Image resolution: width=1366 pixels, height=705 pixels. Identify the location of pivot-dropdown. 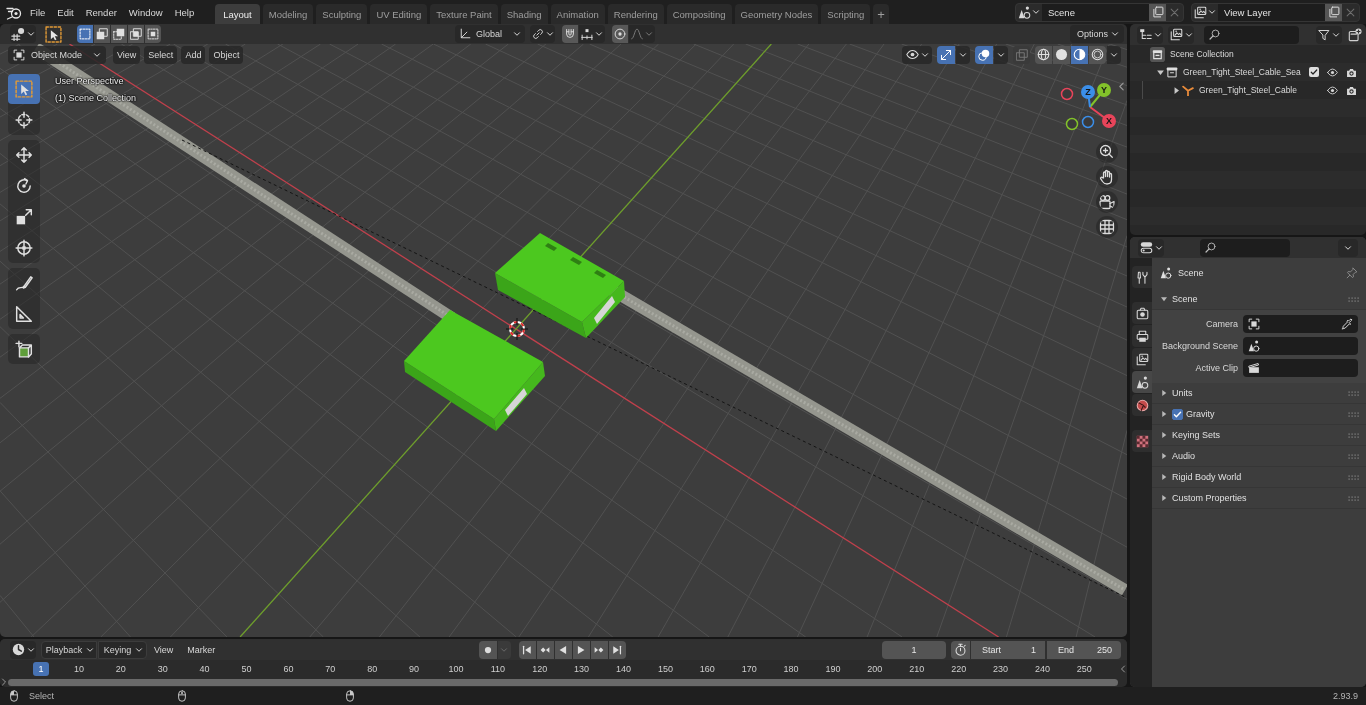
(542, 34).